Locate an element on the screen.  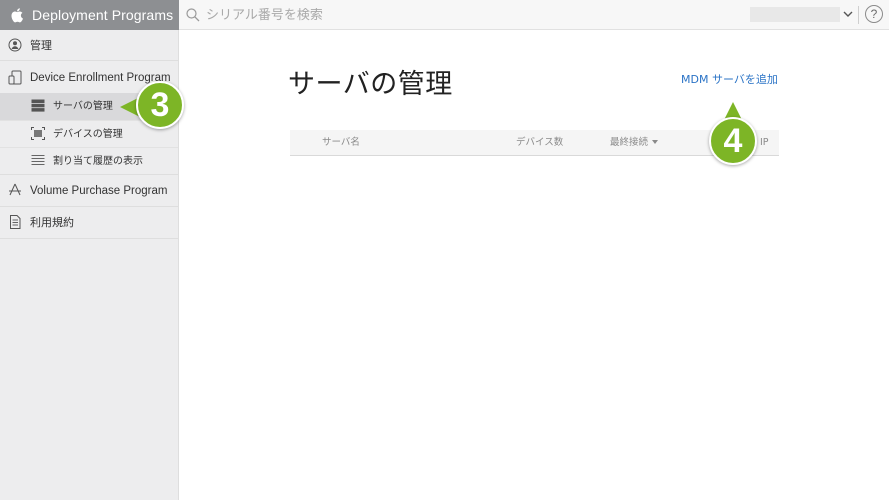
search-bar is located at coordinates (376, 15).